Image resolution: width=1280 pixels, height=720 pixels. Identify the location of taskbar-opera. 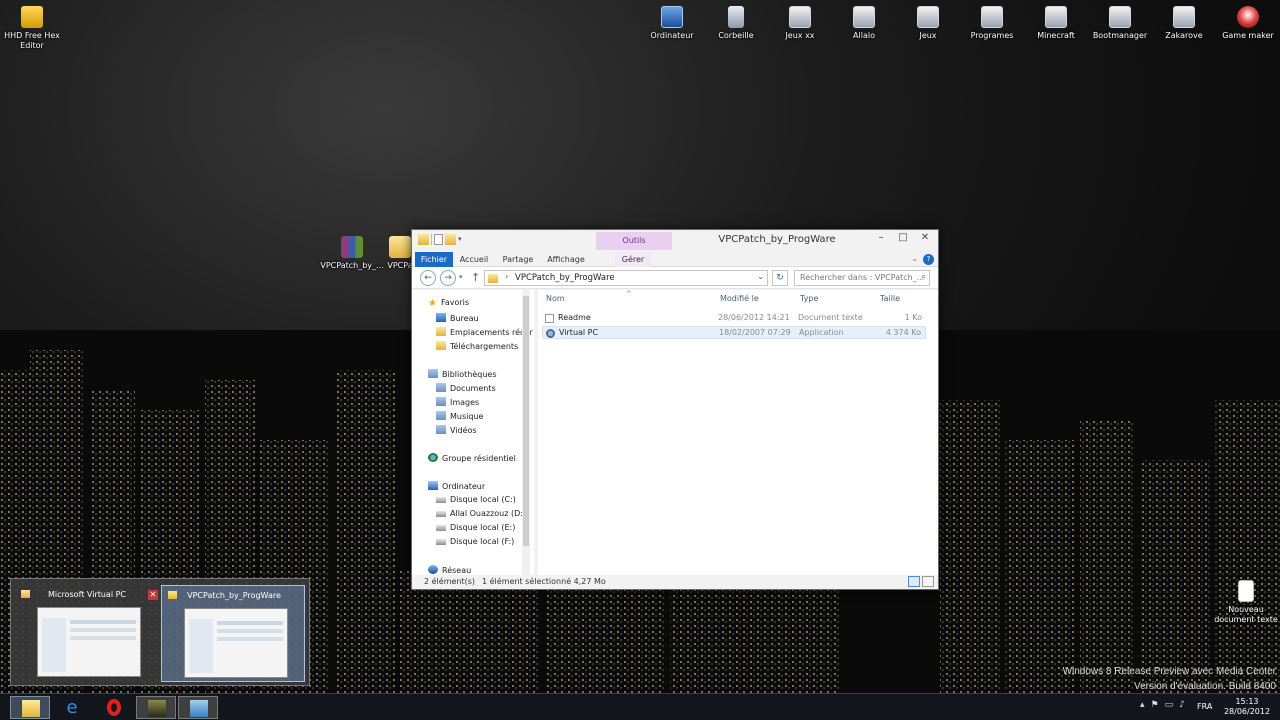
(114, 707).